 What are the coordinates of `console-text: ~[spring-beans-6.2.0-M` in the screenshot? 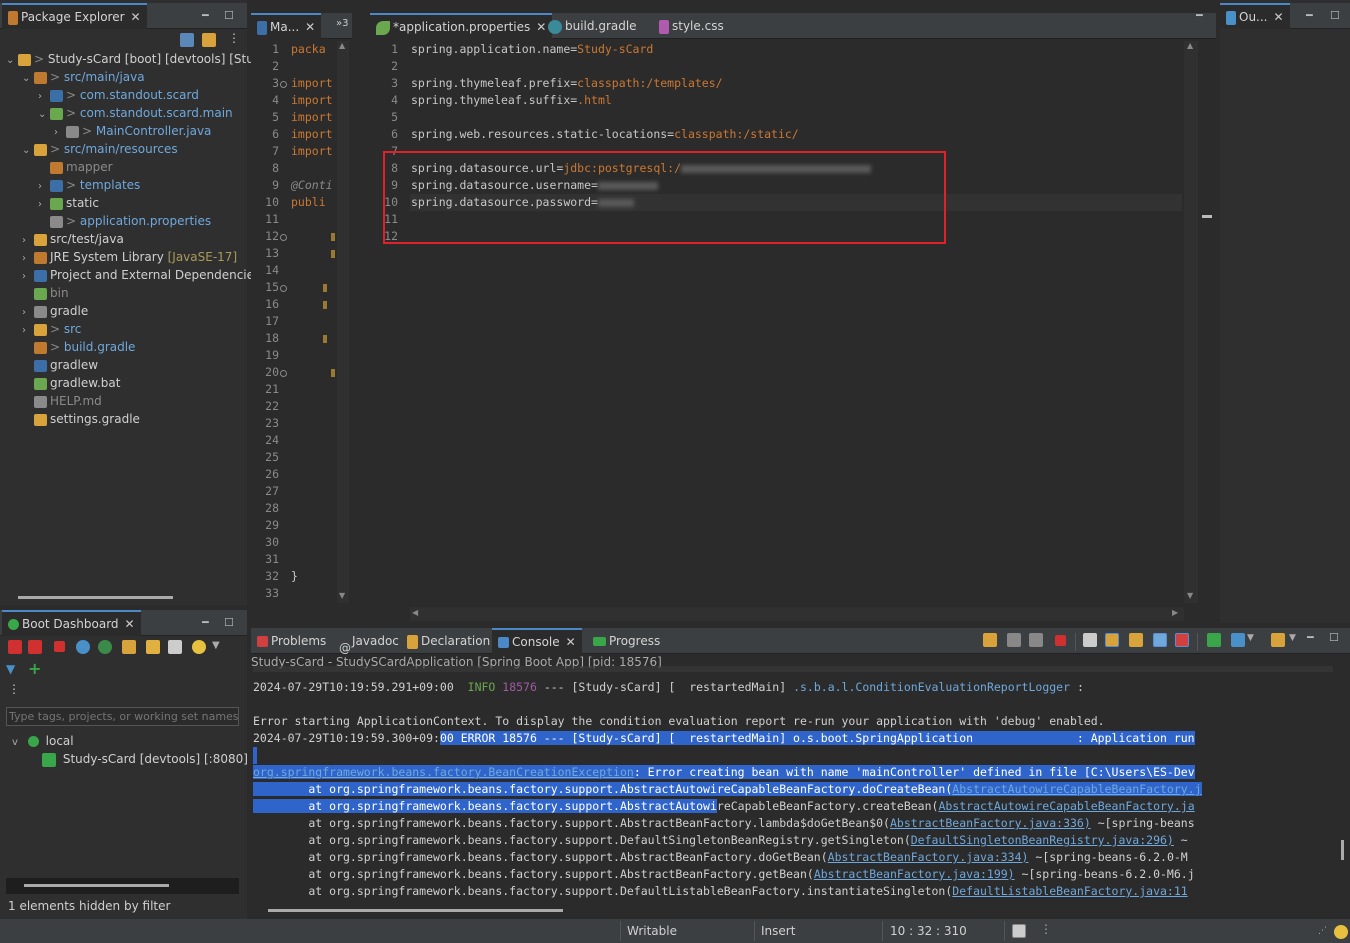 It's located at (1108, 857).